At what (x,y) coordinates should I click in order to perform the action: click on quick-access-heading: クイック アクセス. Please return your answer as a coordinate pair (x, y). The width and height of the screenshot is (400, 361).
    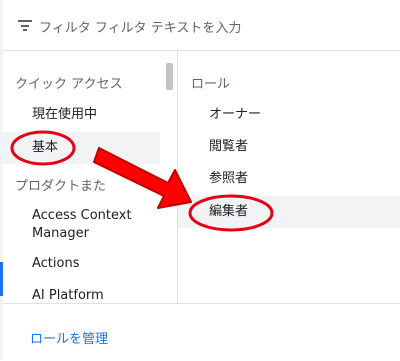
    Looking at the image, I should click on (69, 84).